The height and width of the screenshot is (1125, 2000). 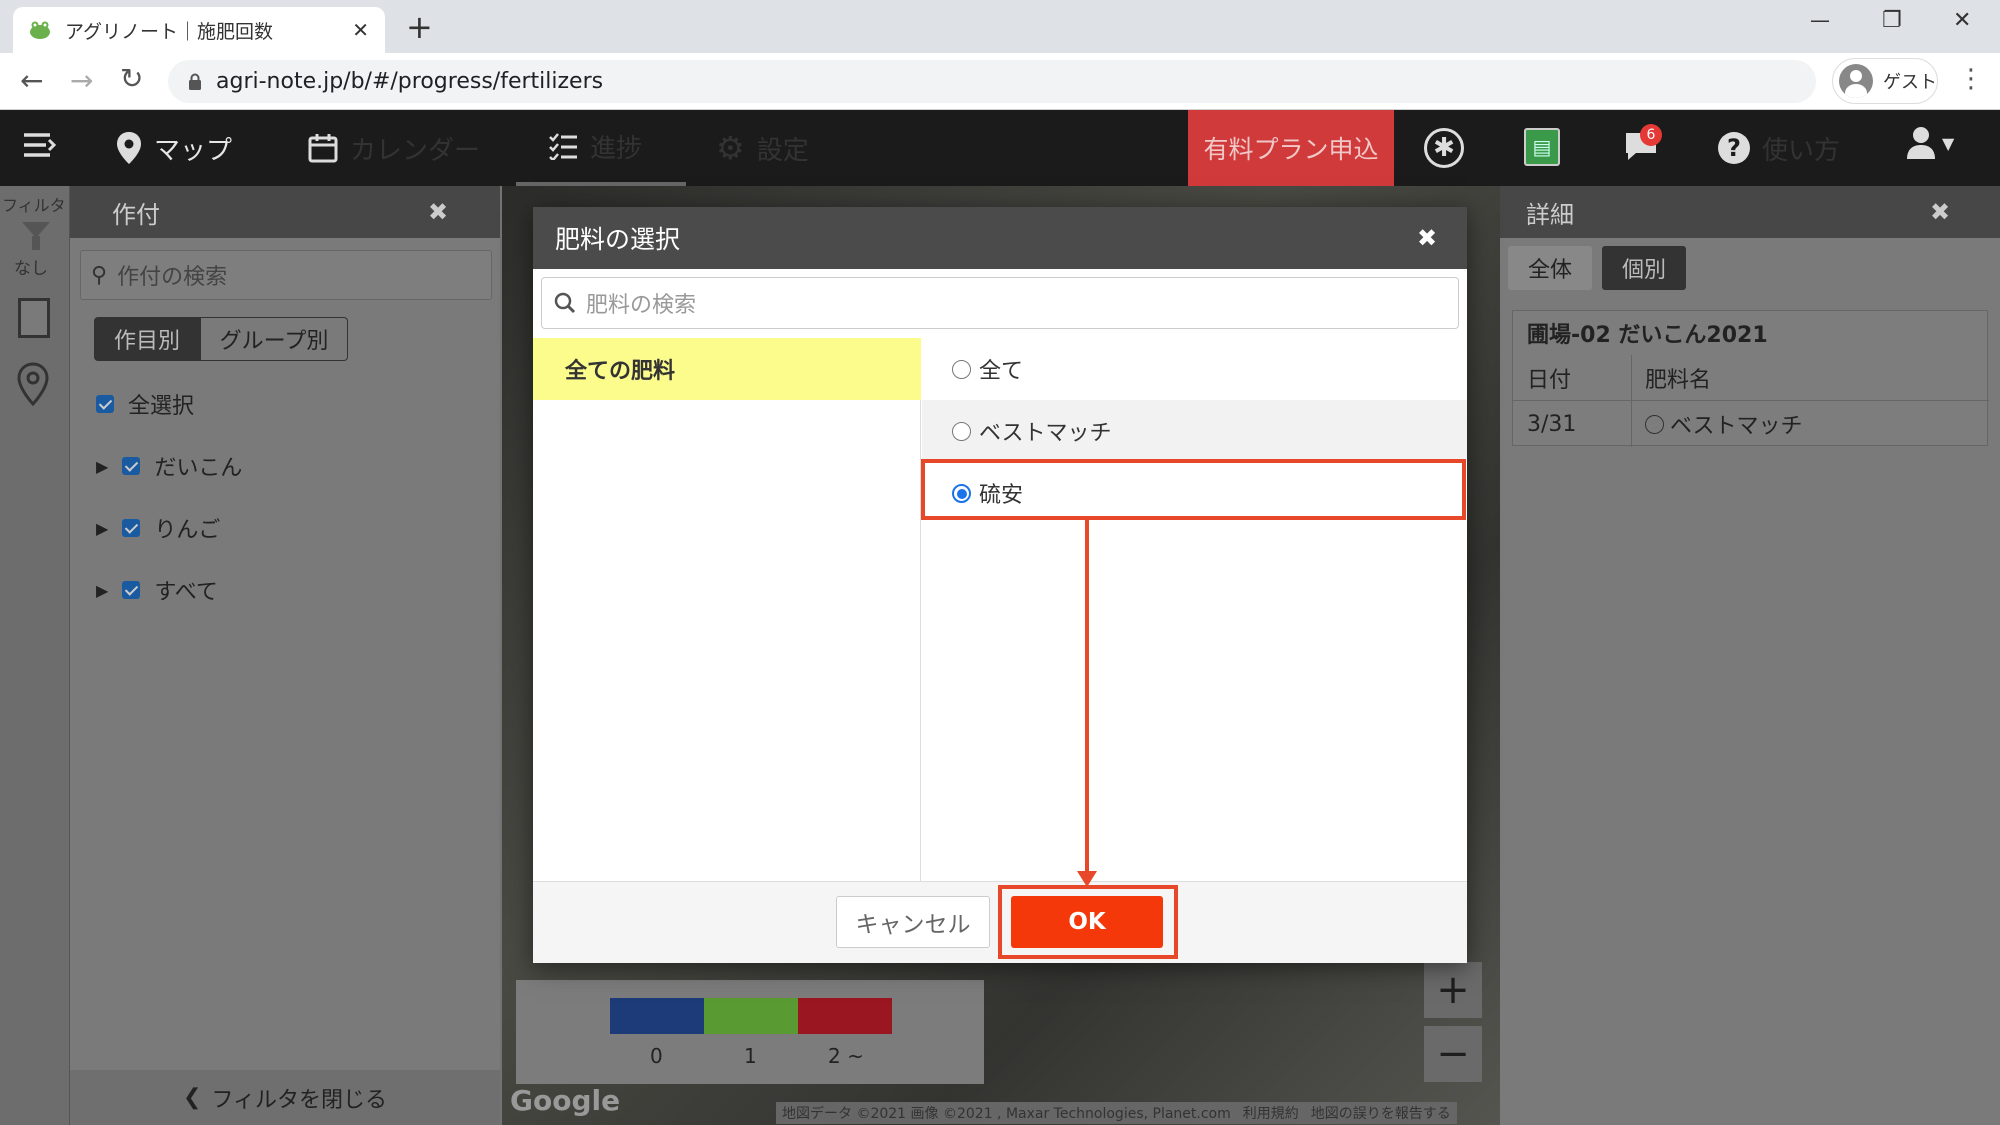 I want to click on progress-list-icon, so click(x=563, y=146).